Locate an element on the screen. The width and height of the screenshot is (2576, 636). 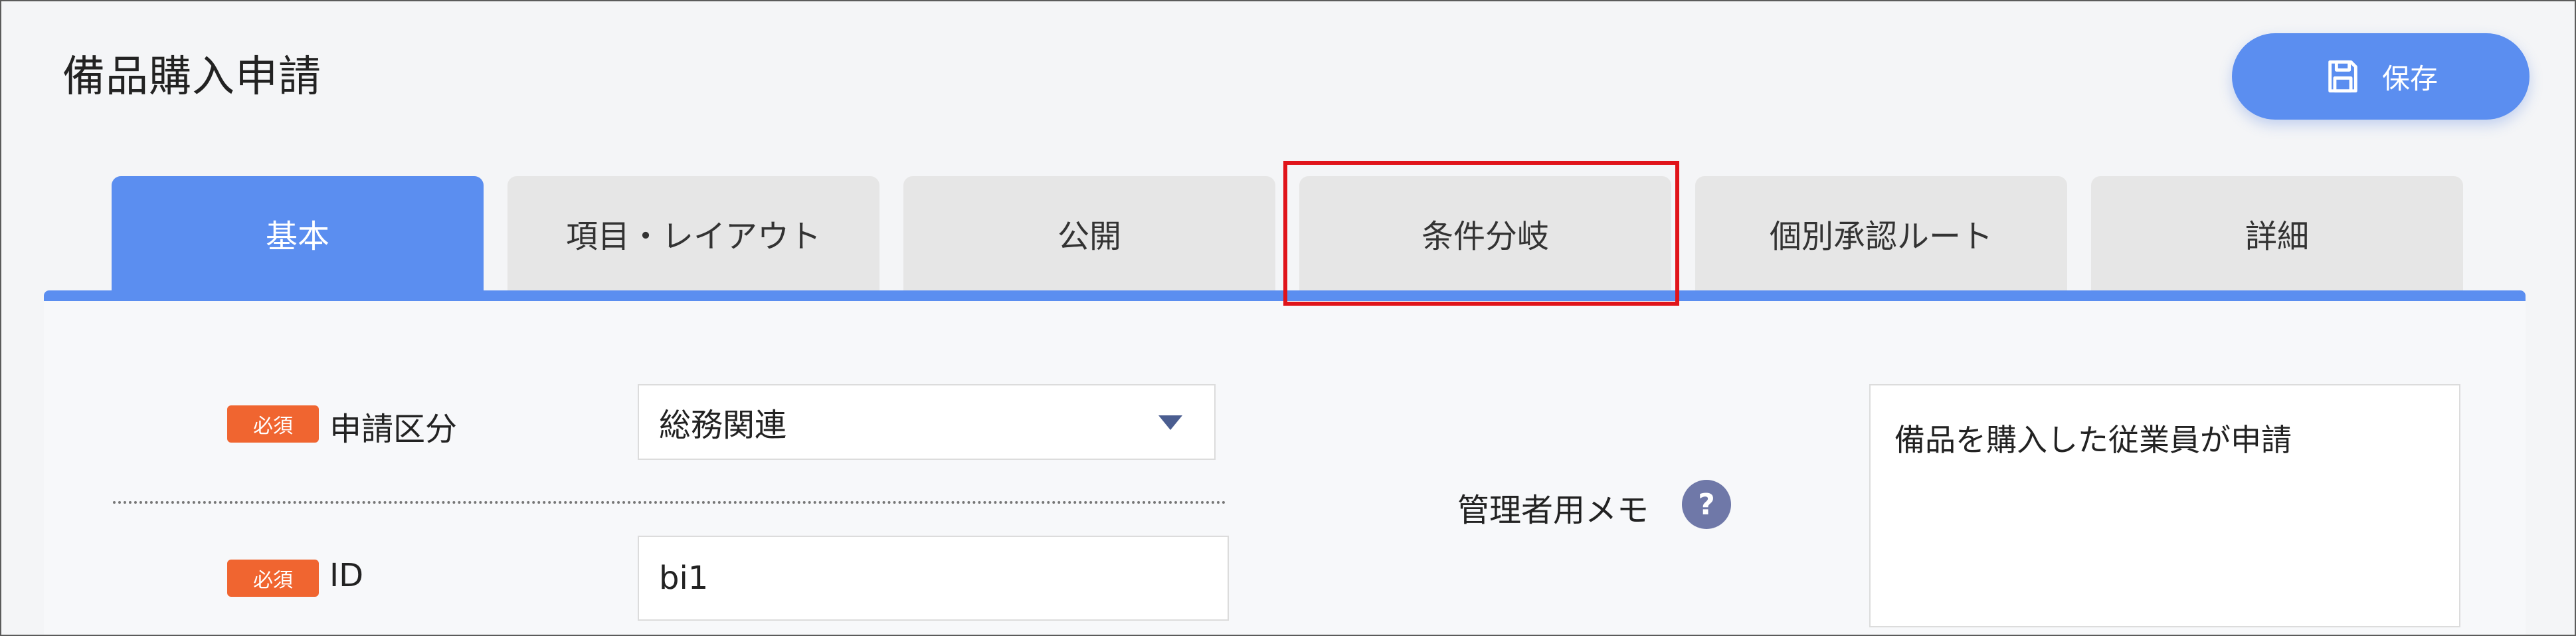
tab-publish: 公開 is located at coordinates (1089, 233).